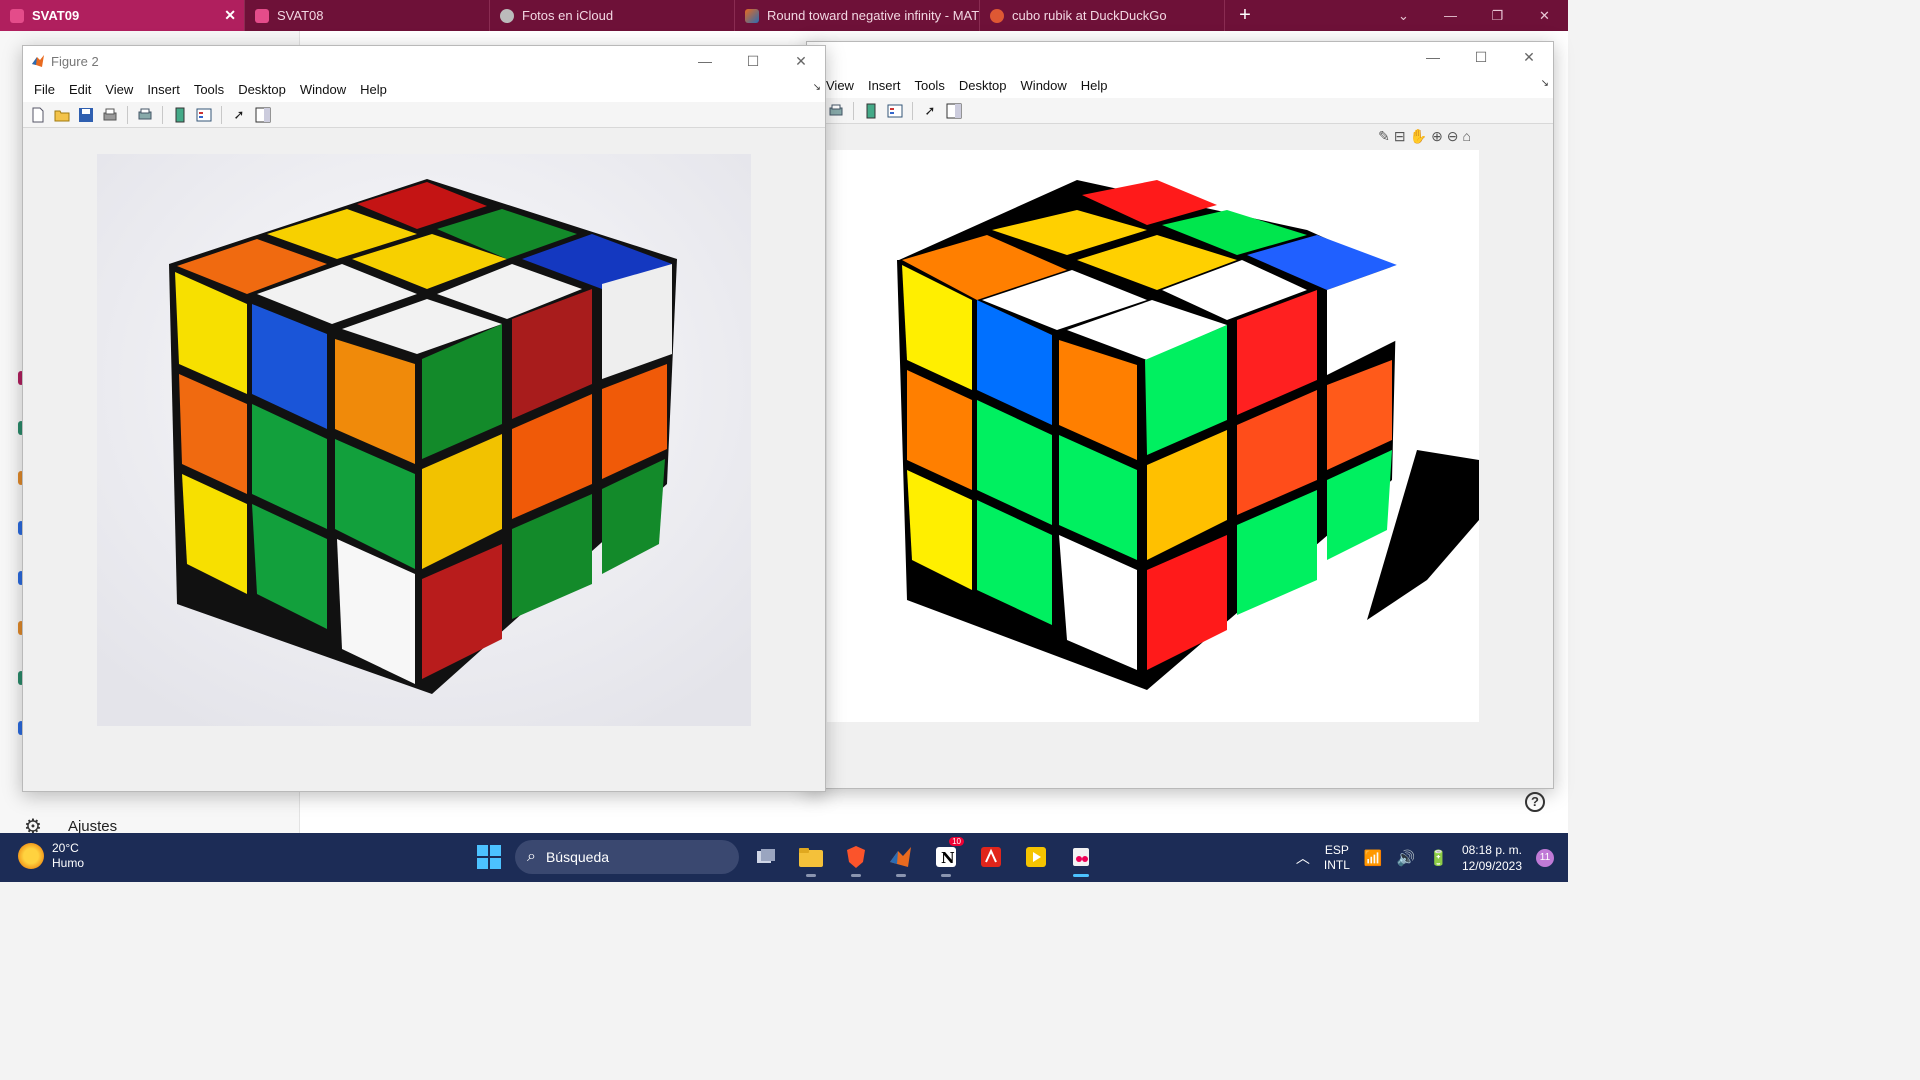 This screenshot has width=1920, height=1080. I want to click on notion-button: N 10, so click(946, 857).